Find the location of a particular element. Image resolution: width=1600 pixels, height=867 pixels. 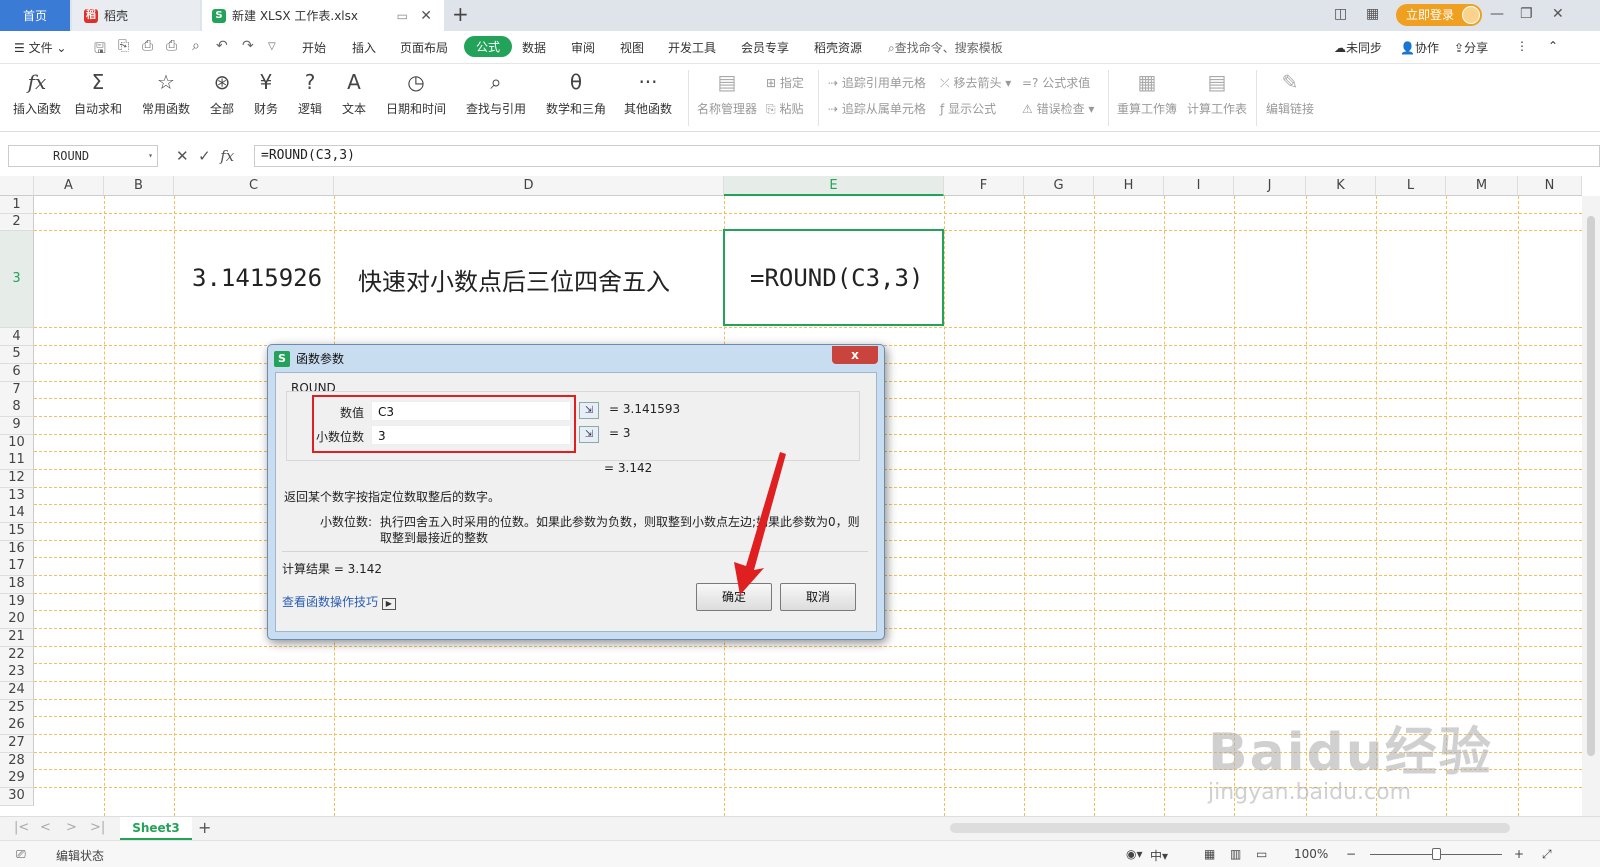

row-header: 19 is located at coordinates (17, 603).